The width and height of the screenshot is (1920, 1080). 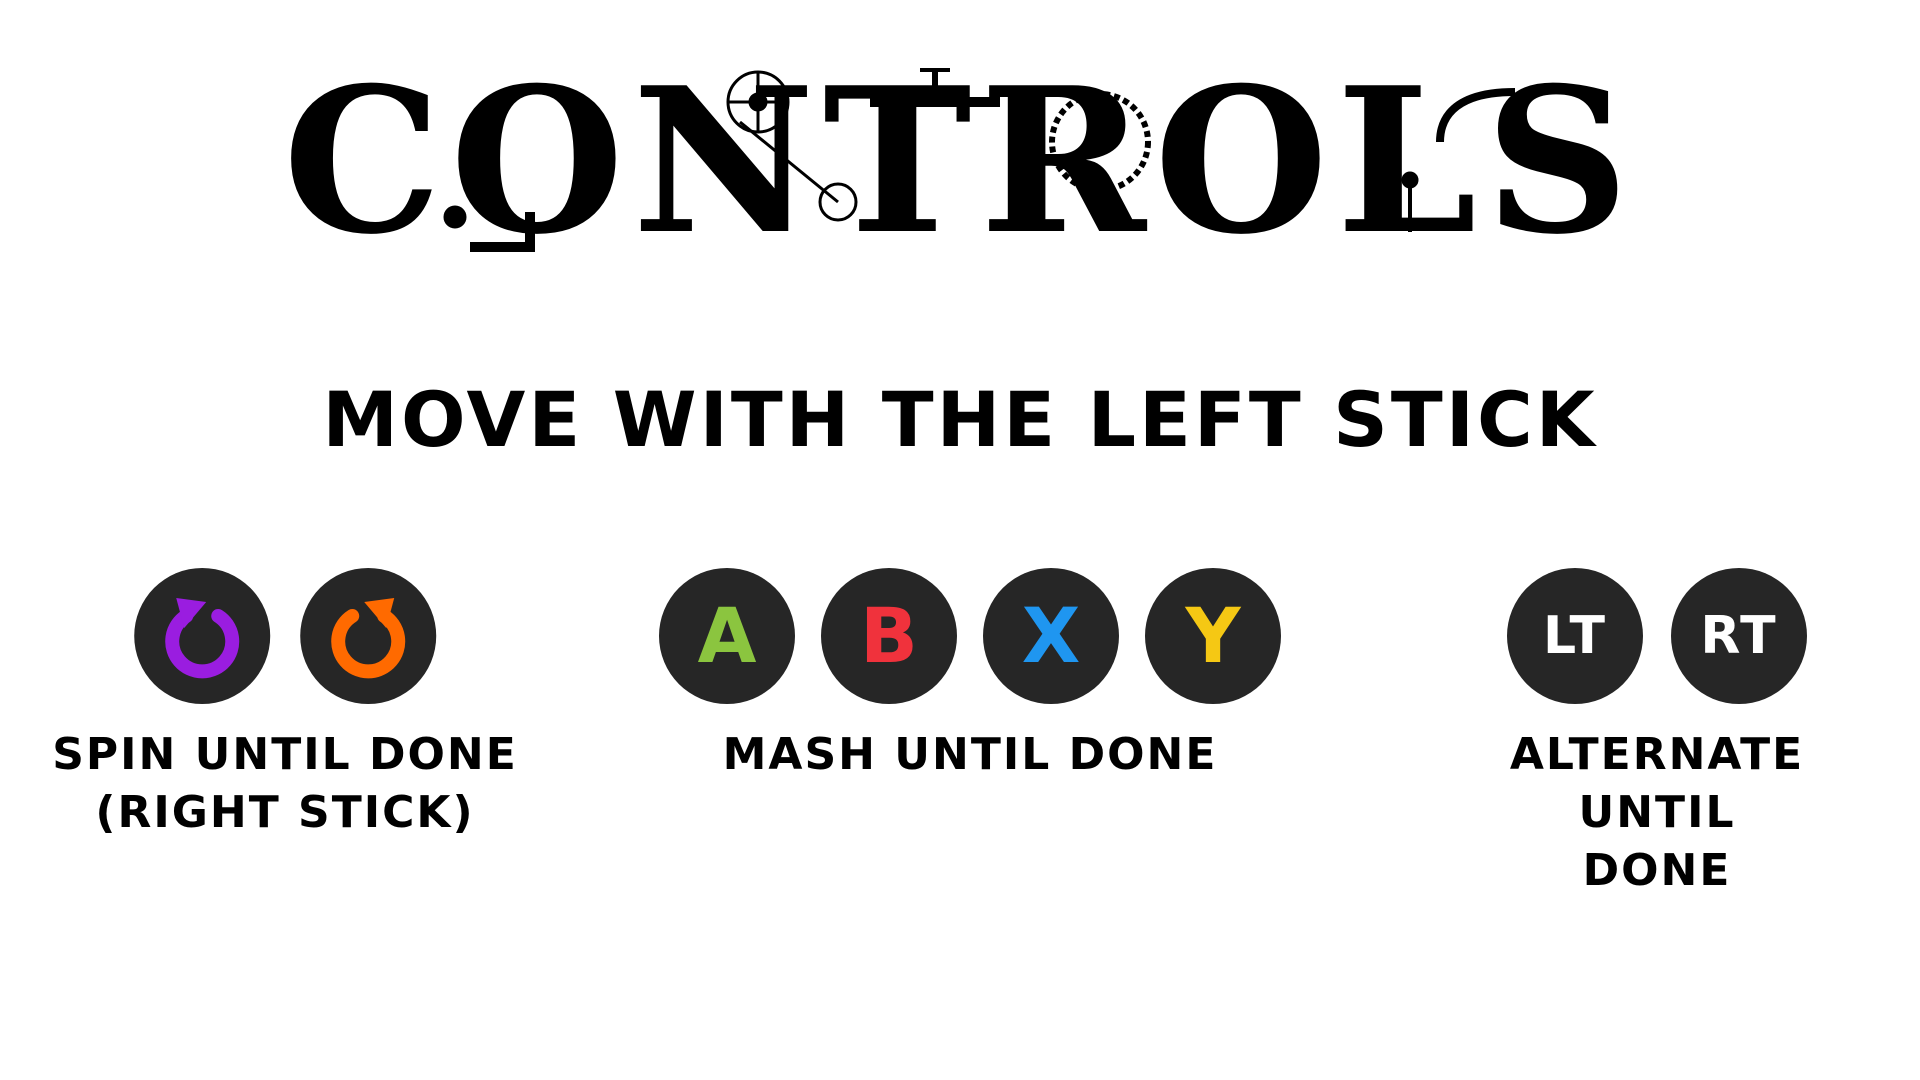 I want to click on a-button-label: A, so click(x=727, y=635).